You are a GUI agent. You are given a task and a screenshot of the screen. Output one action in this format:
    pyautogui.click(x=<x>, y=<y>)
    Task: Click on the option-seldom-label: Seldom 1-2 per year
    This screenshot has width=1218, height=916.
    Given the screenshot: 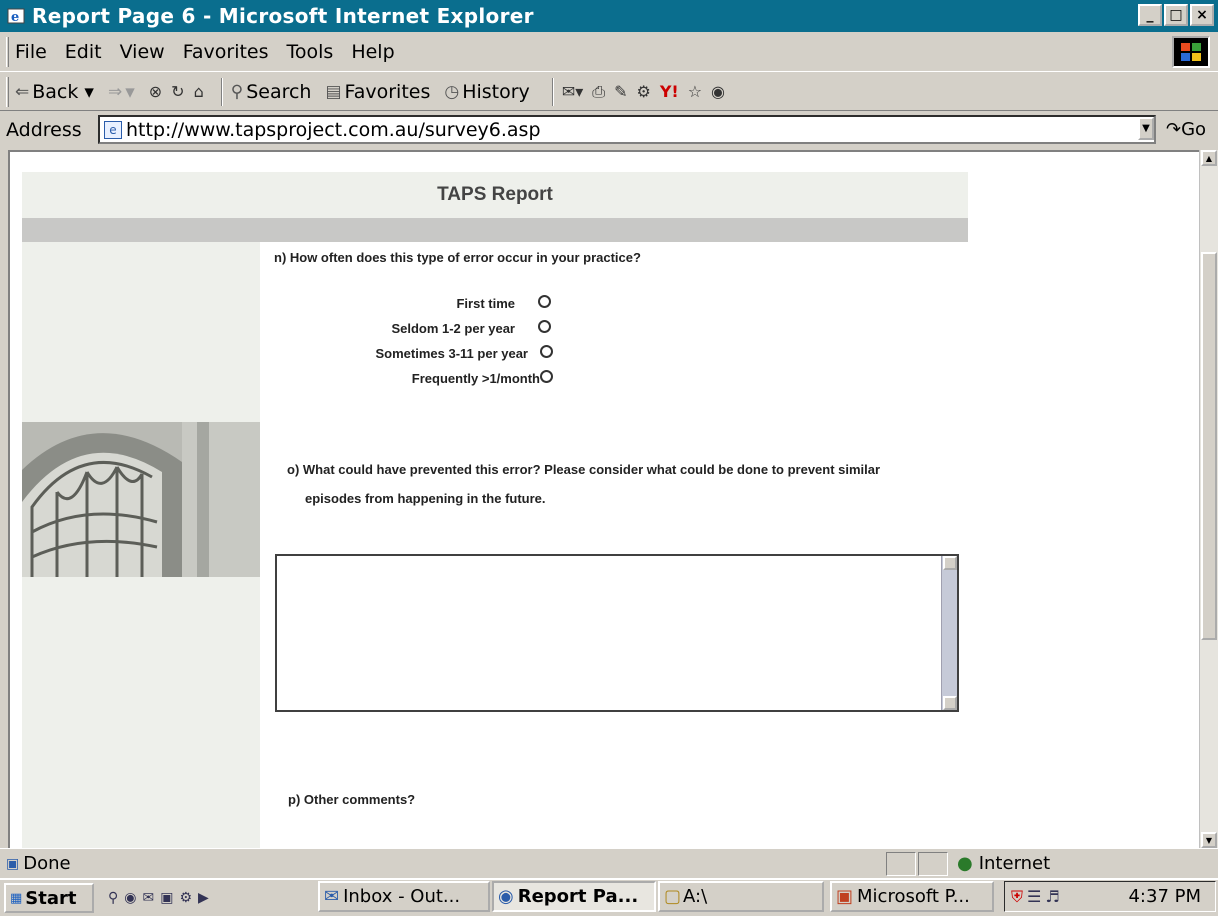 What is the action you would take?
    pyautogui.click(x=453, y=328)
    